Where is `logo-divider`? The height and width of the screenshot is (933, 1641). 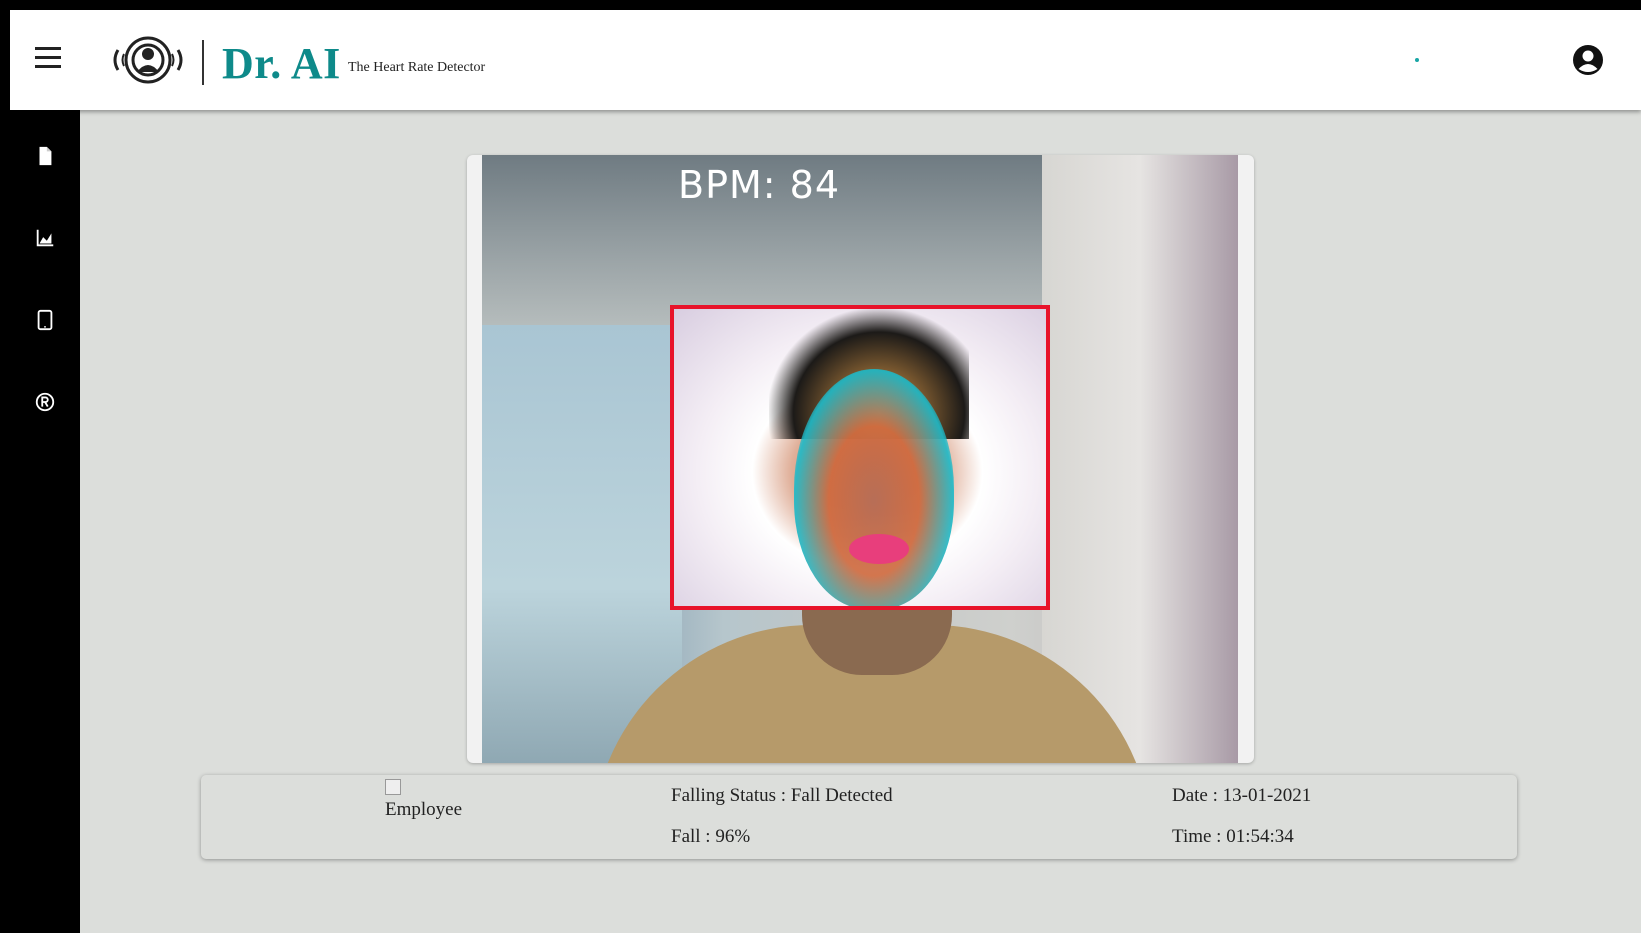 logo-divider is located at coordinates (203, 62).